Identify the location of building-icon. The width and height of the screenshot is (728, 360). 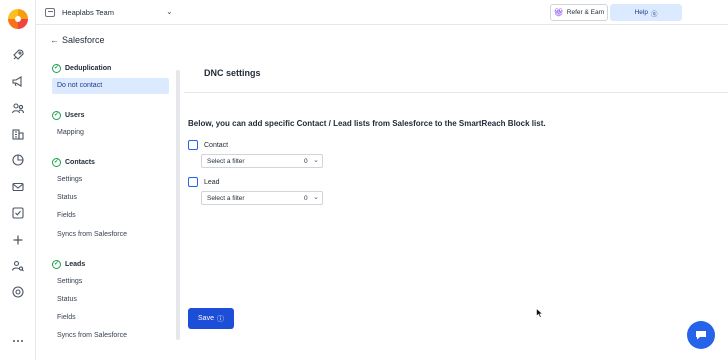
(18, 134).